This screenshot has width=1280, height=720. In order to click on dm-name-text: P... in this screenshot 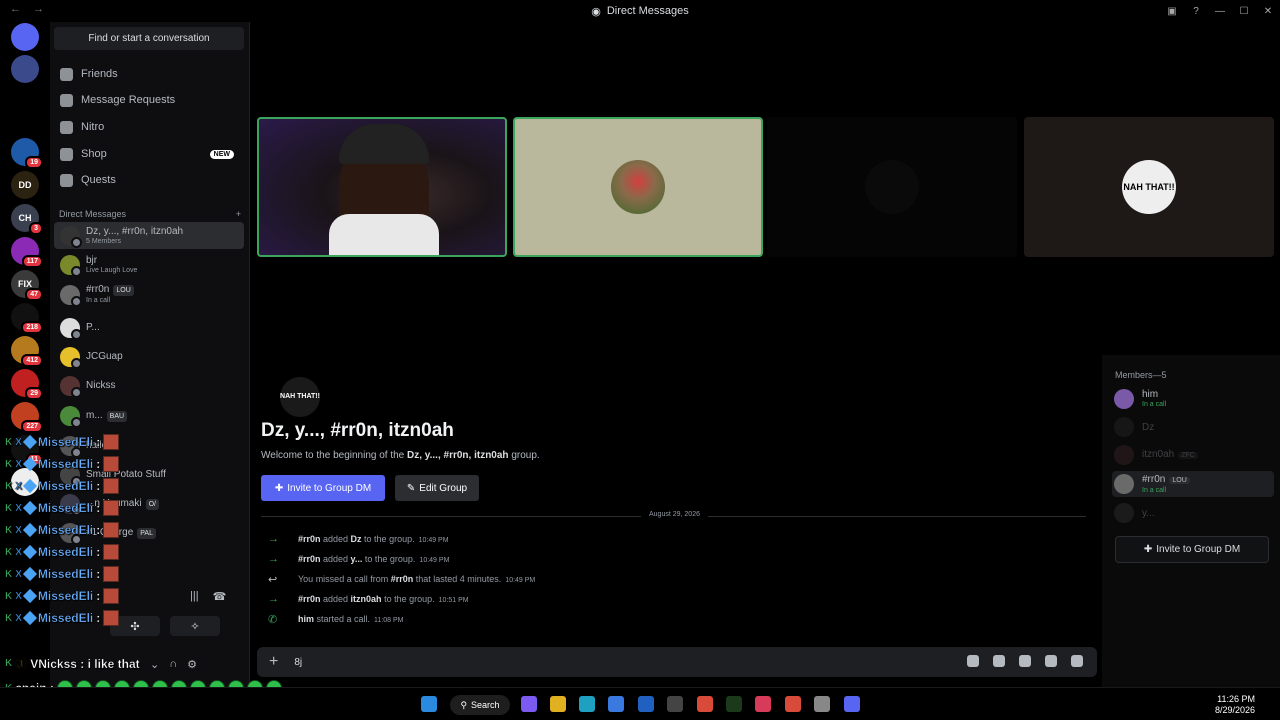, I will do `click(93, 327)`.